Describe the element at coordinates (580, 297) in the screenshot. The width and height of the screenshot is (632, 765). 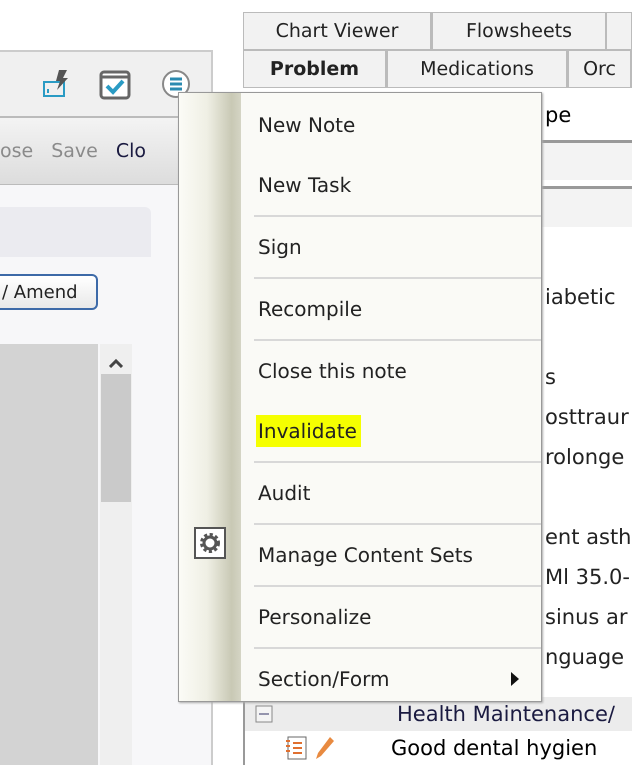
I see `problem-text: iabetic` at that location.